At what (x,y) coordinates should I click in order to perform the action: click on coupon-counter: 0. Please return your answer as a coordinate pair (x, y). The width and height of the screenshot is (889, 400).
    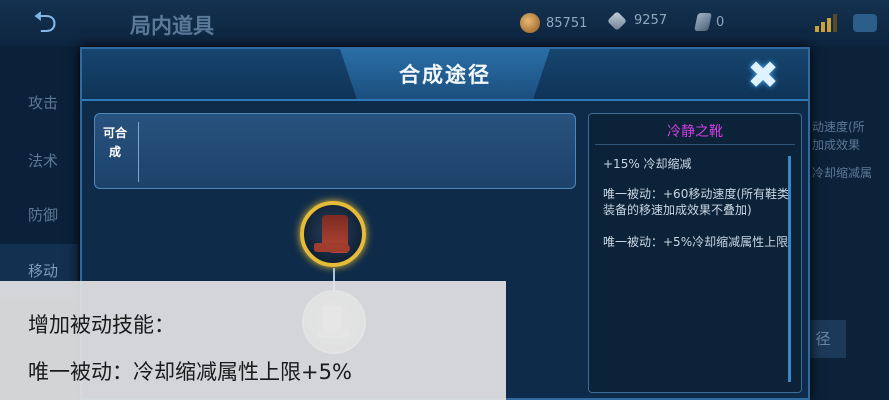
    Looking at the image, I should click on (709, 22).